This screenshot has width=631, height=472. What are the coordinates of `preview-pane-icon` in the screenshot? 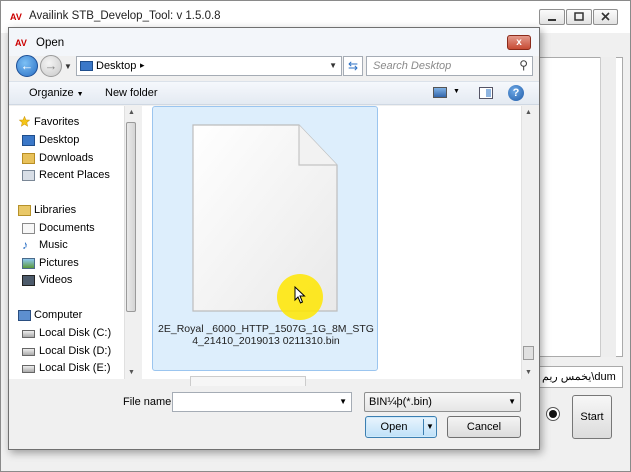 It's located at (486, 93).